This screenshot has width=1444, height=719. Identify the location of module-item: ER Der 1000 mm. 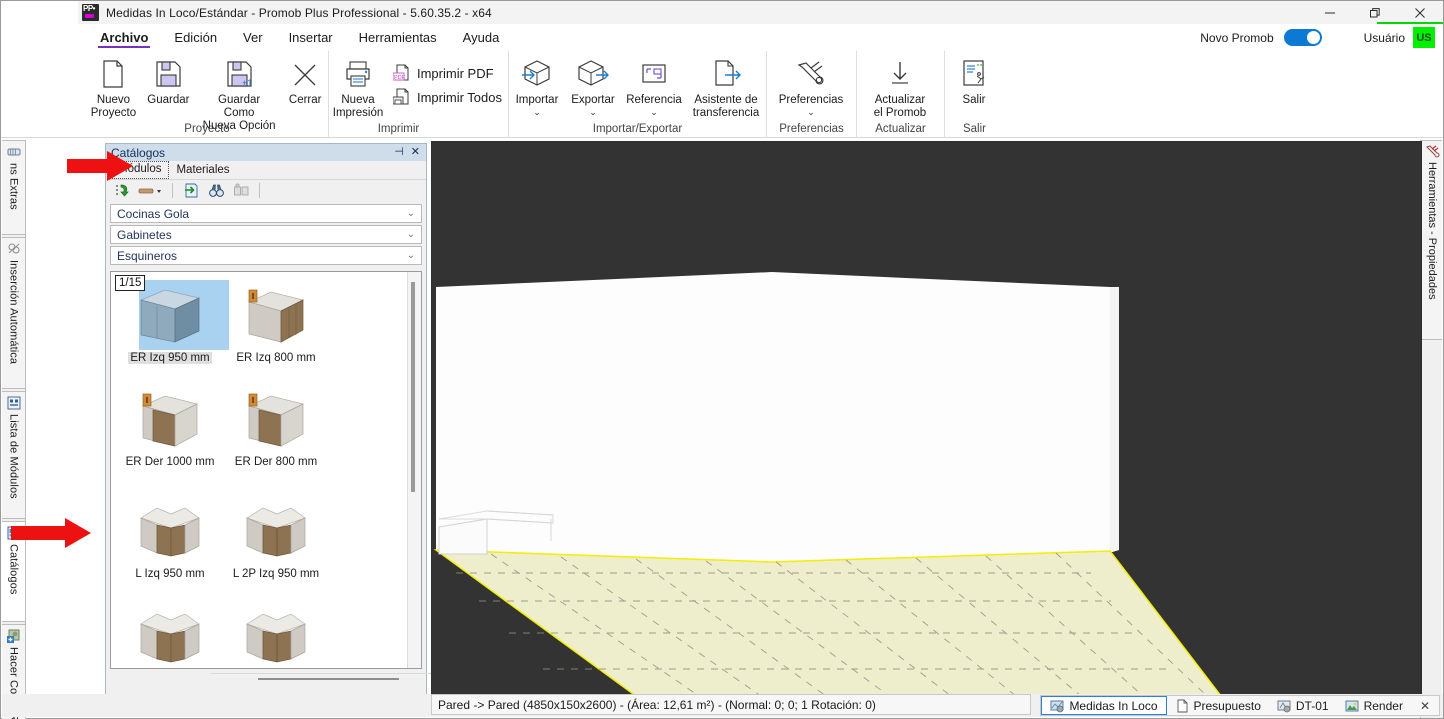
(170, 434).